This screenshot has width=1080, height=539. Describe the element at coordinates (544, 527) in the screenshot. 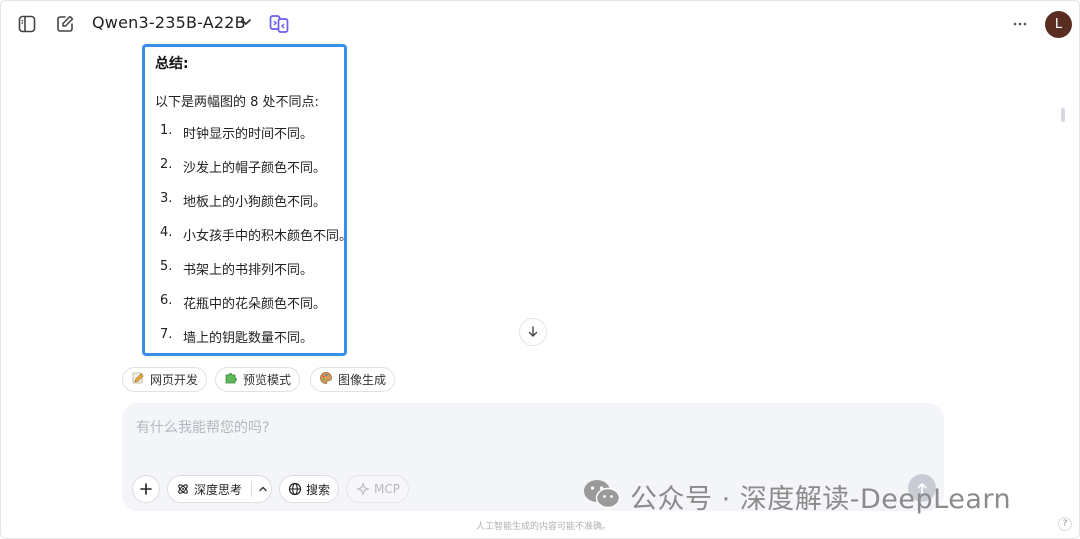

I see `disclaimer-text: 人工智能生成的内容可能不准确。` at that location.